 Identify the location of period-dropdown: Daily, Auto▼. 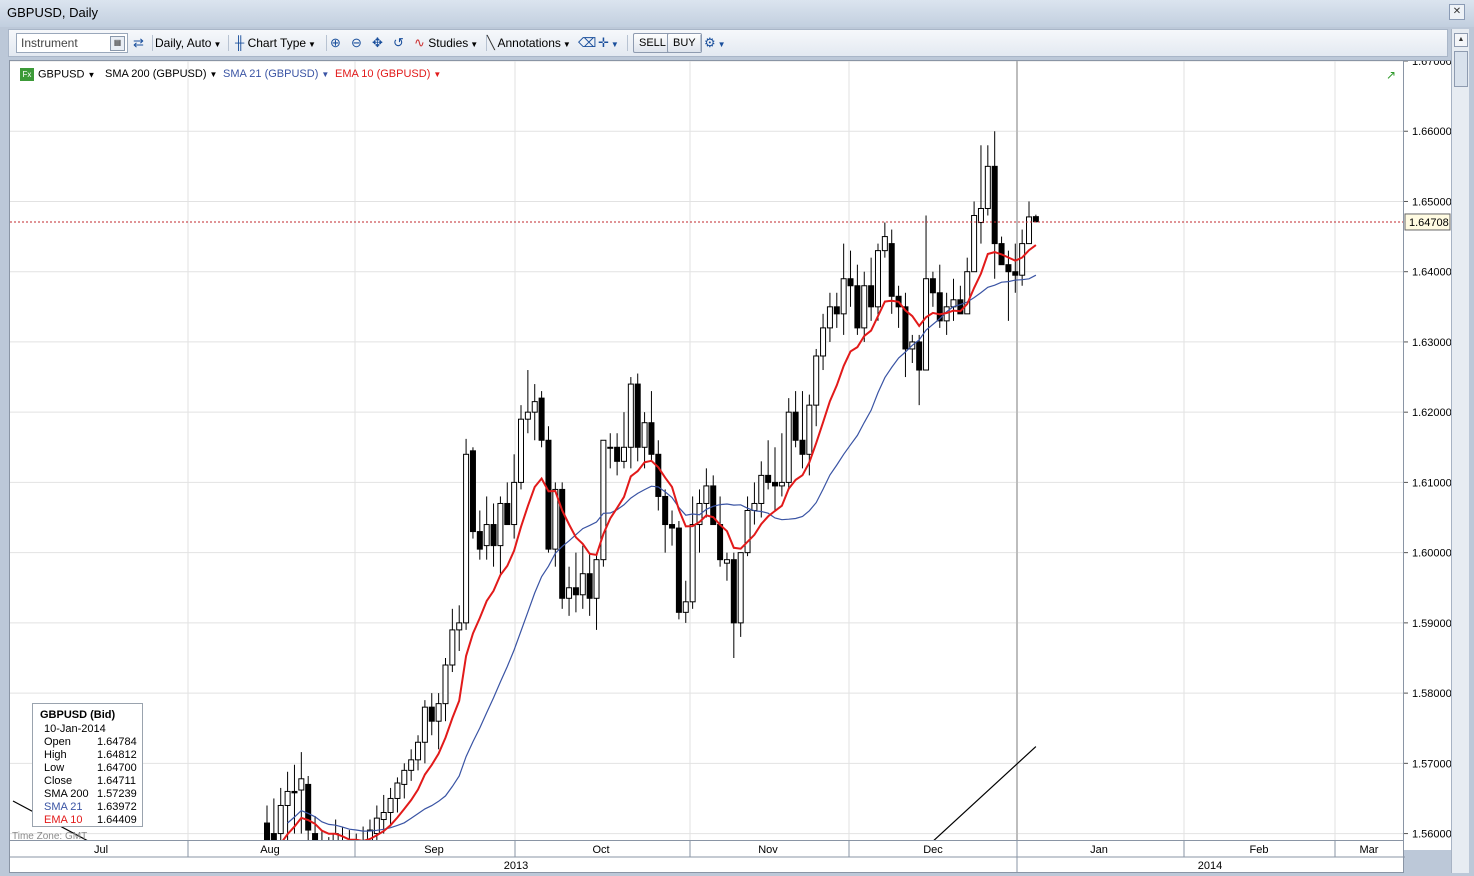
(188, 43).